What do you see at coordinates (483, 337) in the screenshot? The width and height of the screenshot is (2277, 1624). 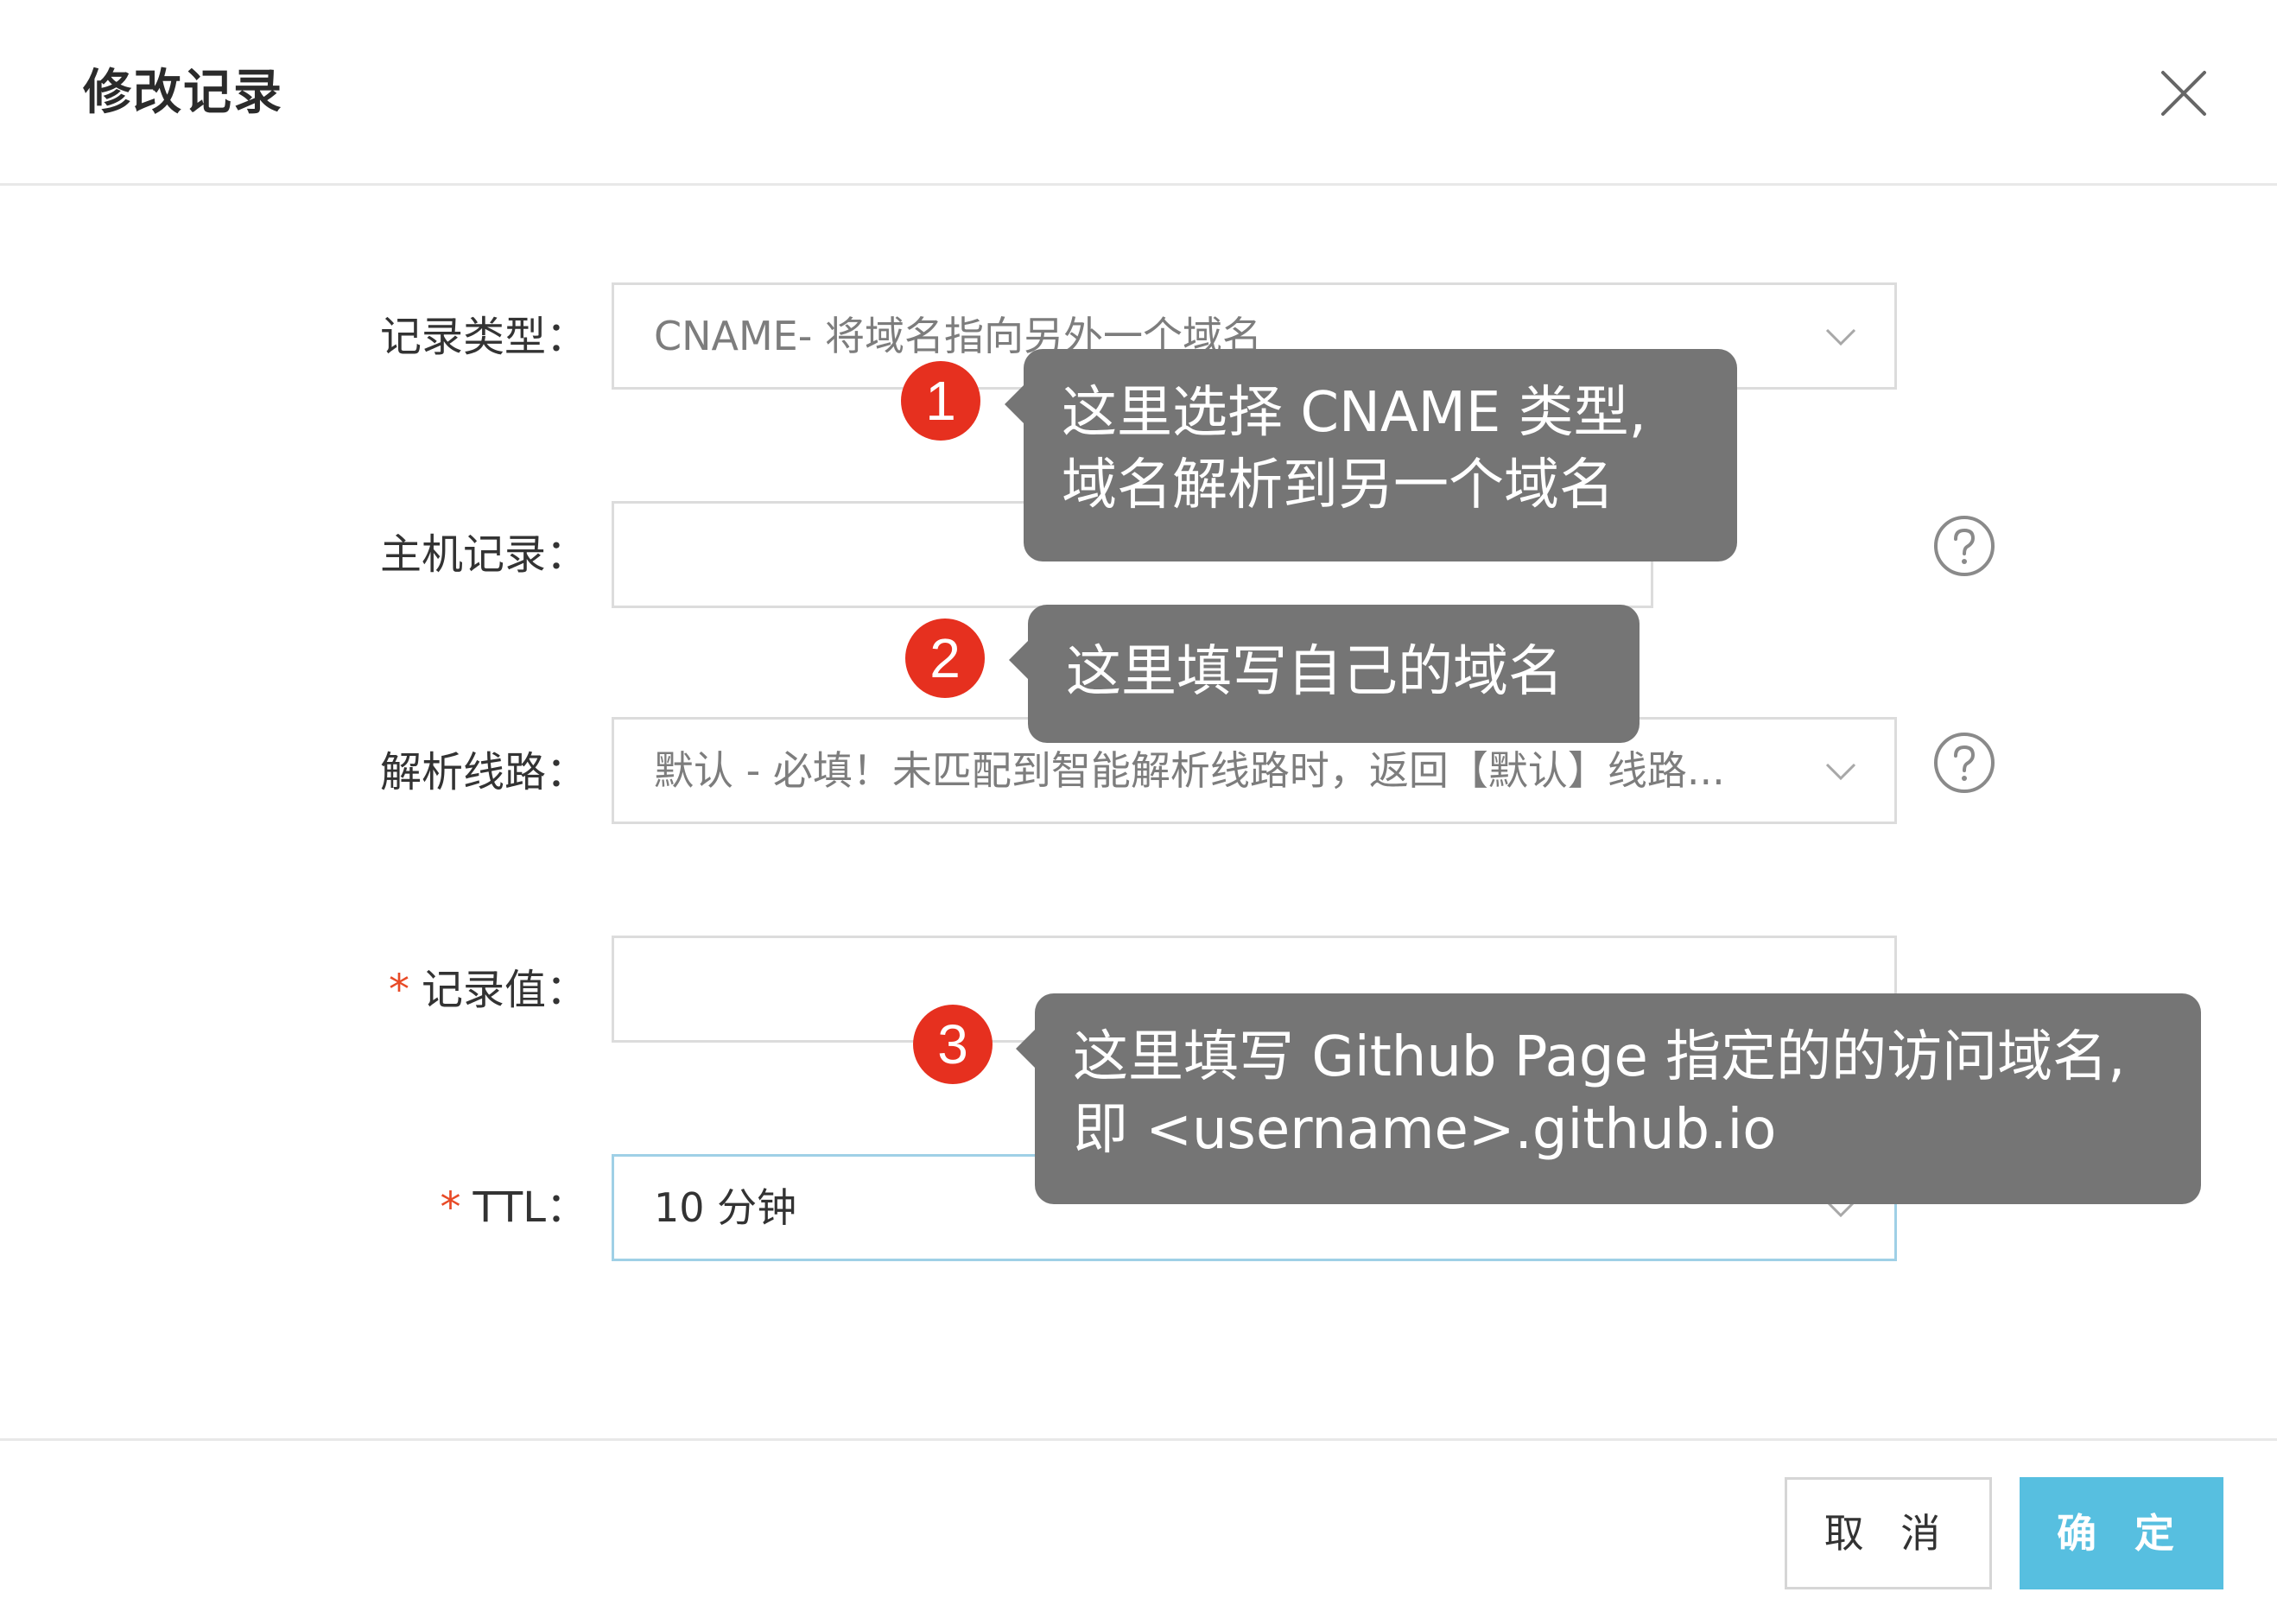 I see `record-type-label: 记录类型：` at bounding box center [483, 337].